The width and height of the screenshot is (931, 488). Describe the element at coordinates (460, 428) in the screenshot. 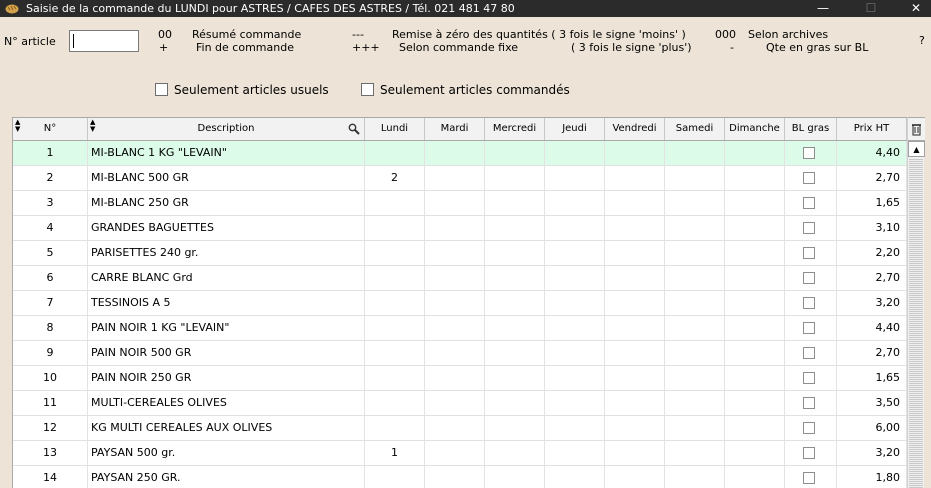

I see `table-row: 12 KG MULTI CEREALES AUX OLIVES 6,00` at that location.